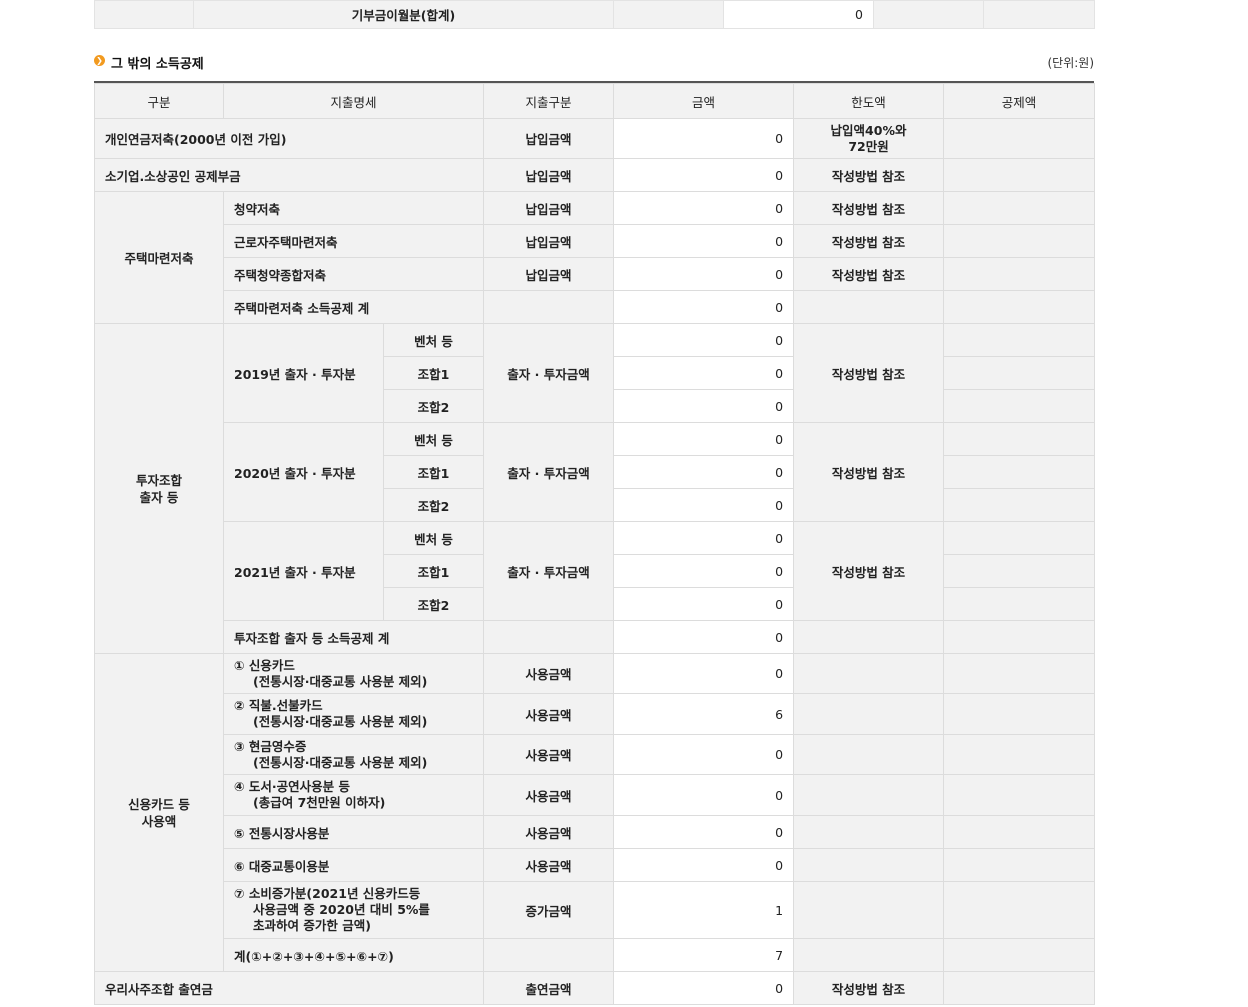  I want to click on pension-limit: 납입액40%와 72만원, so click(869, 138).